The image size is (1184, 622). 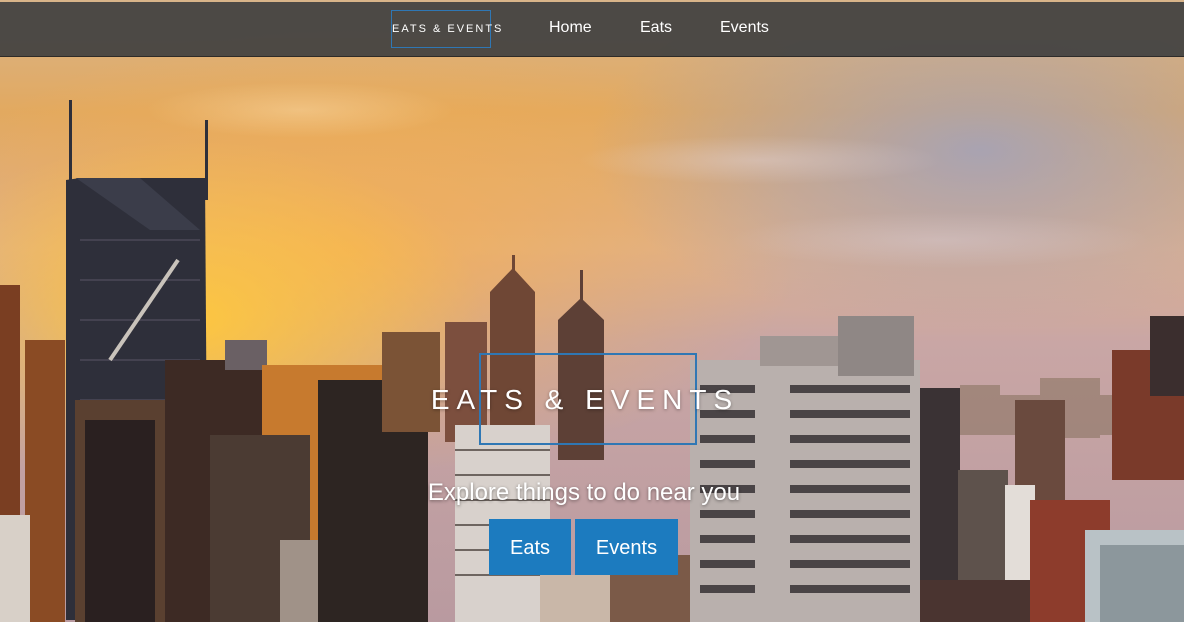 I want to click on top-navbar: EATS & EVENTS Home Eats Events, so click(x=592, y=29).